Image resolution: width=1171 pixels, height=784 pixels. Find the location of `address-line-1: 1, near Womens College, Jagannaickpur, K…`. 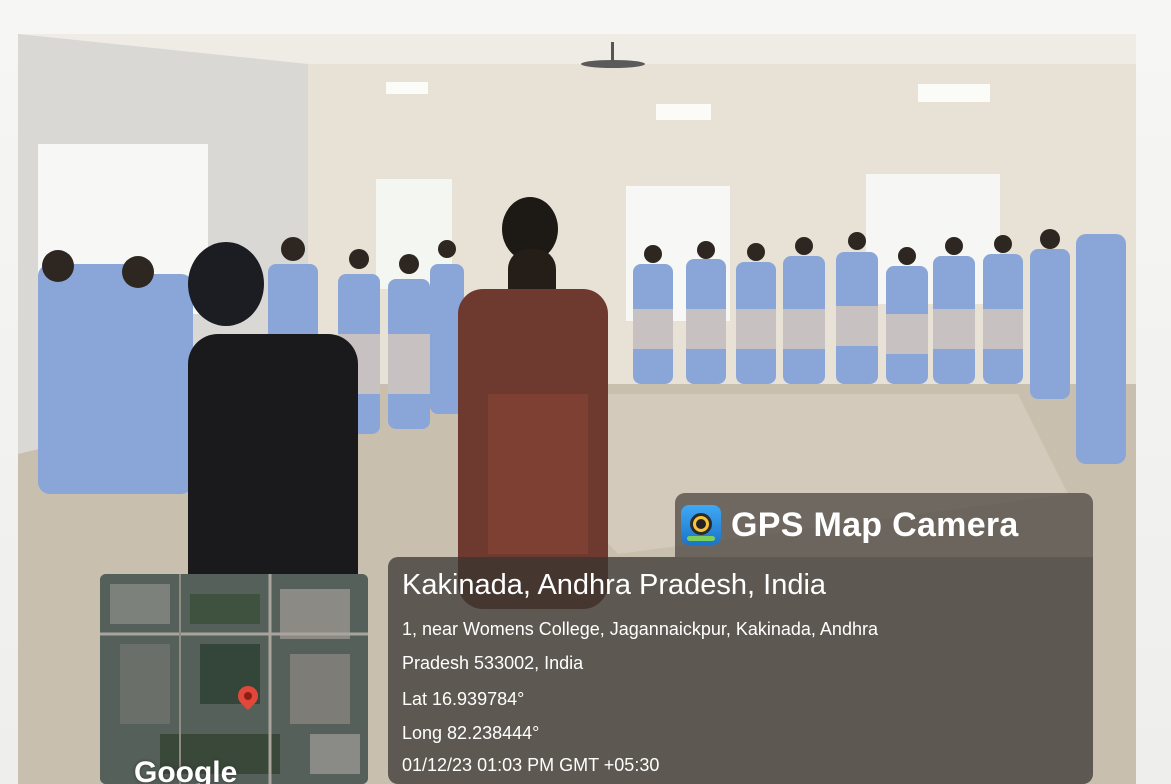

address-line-1: 1, near Womens College, Jagannaickpur, K… is located at coordinates (640, 629).